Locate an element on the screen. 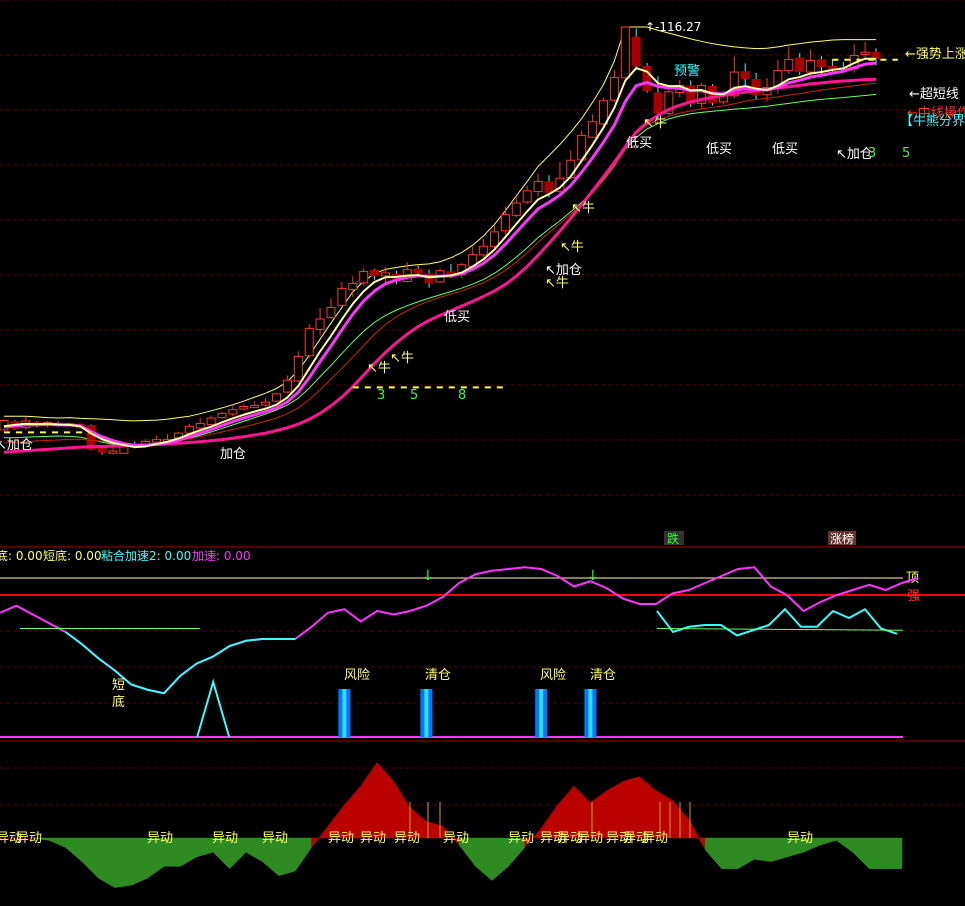 The image size is (965, 906). chart-annotation: 加仓 is located at coordinates (233, 454).